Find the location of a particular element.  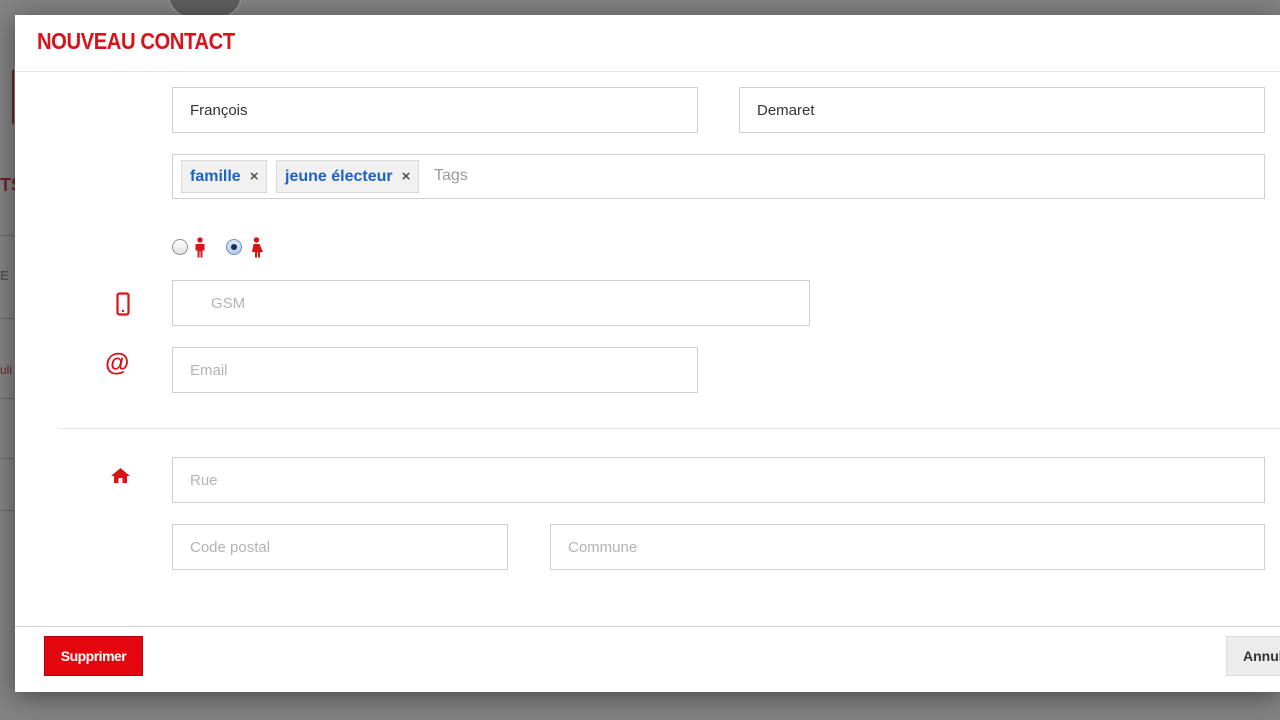

at-sign-icon: @ is located at coordinates (117, 363).